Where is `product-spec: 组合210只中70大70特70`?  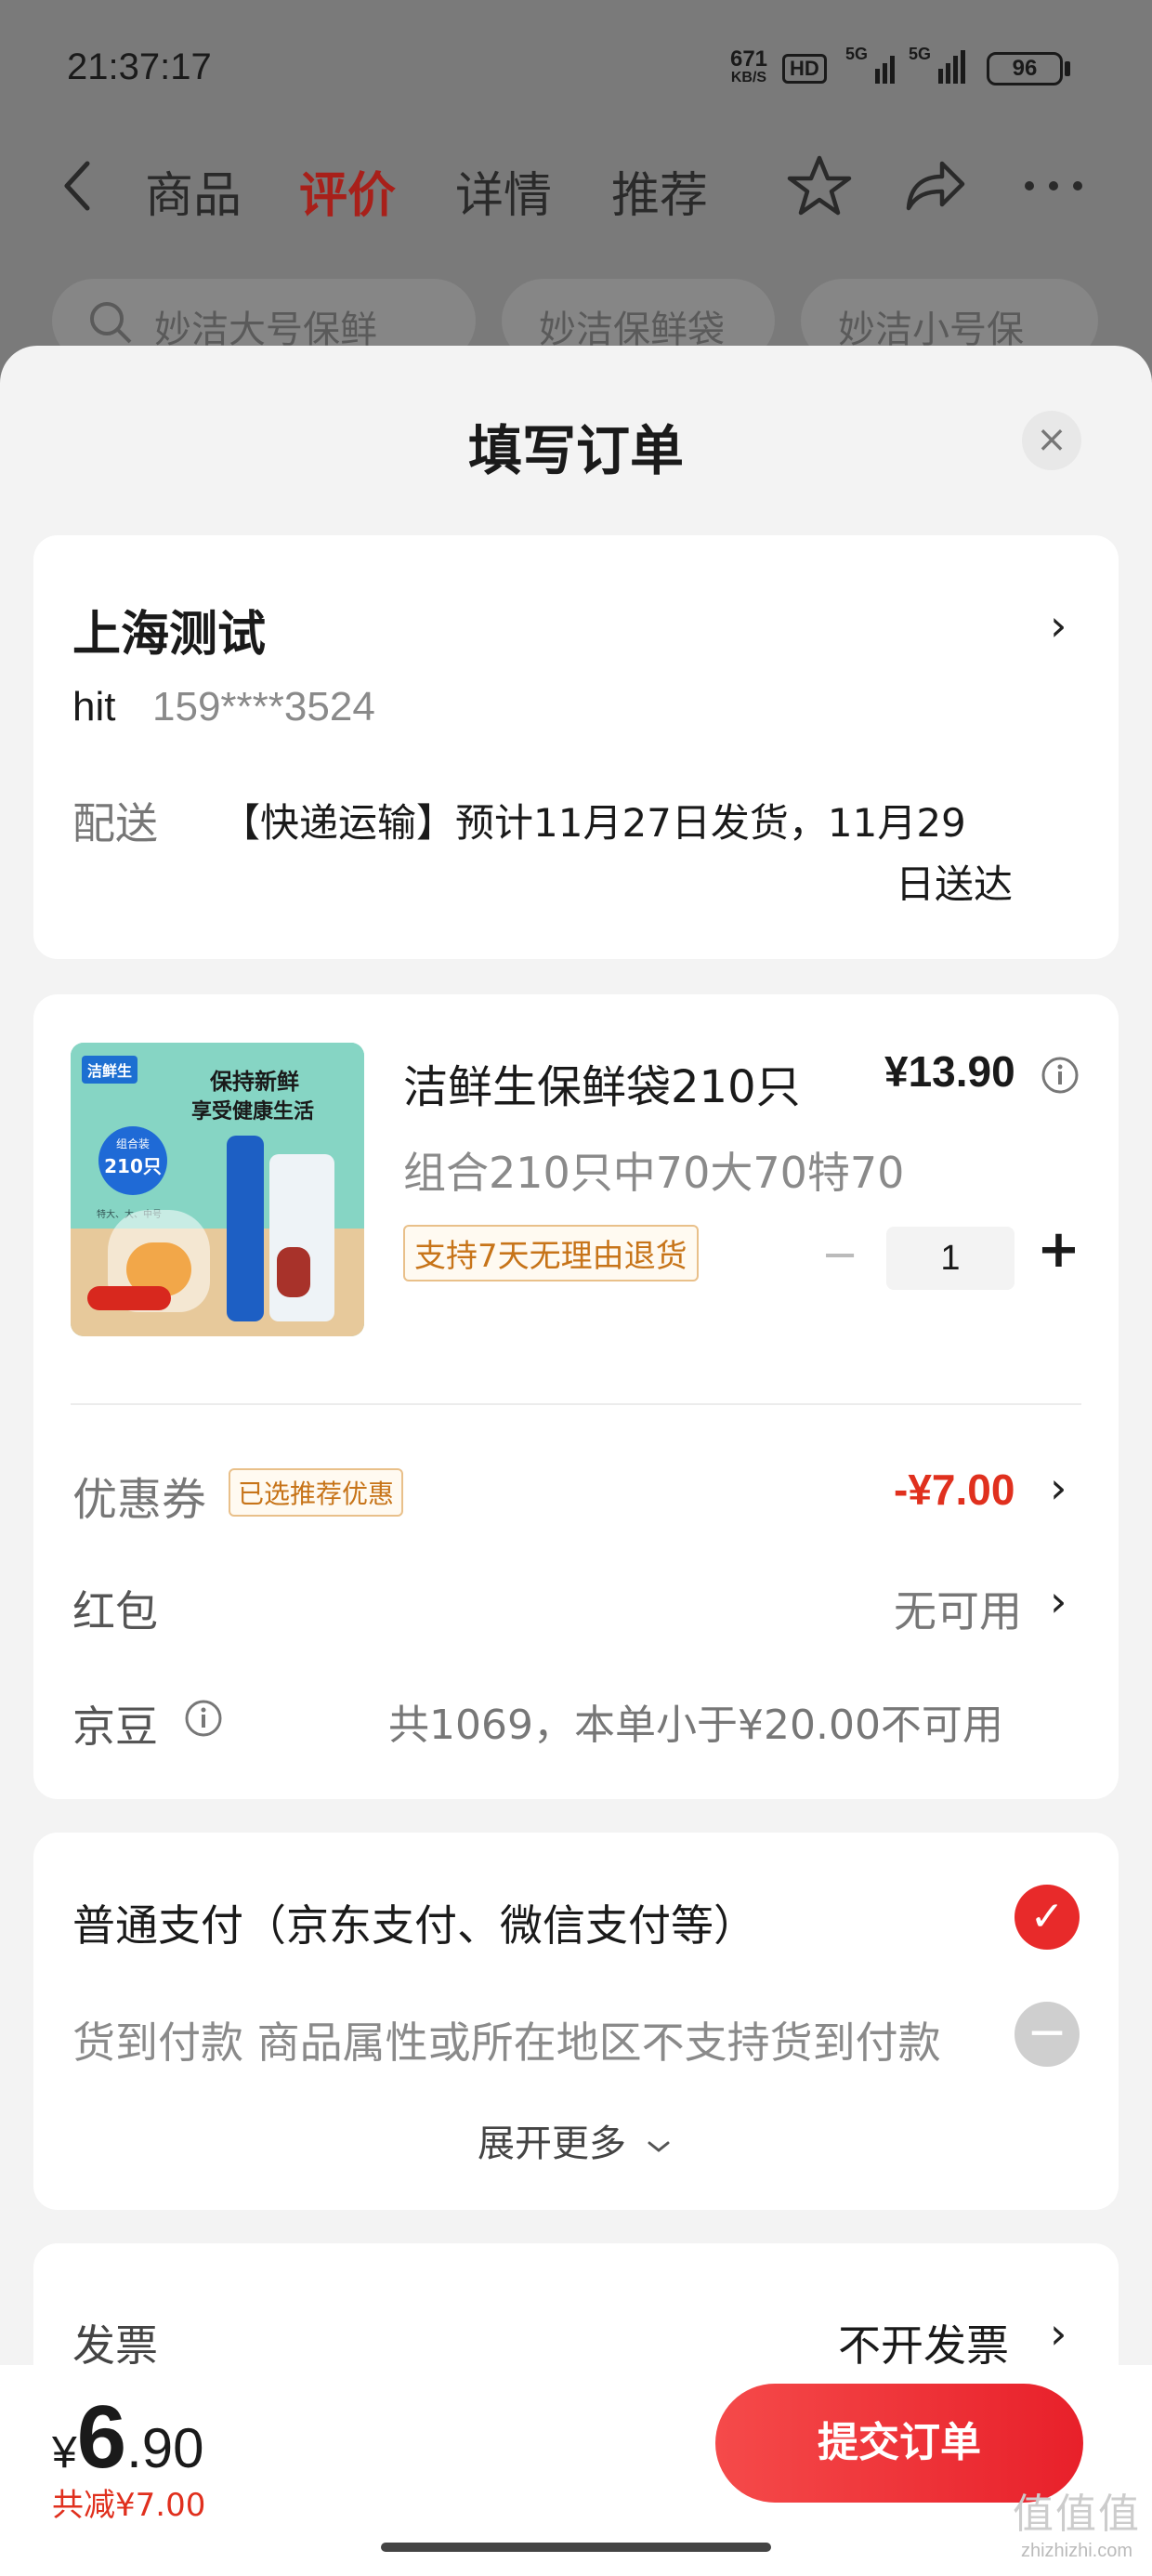 product-spec: 组合210只中70大70特70 is located at coordinates (653, 1170).